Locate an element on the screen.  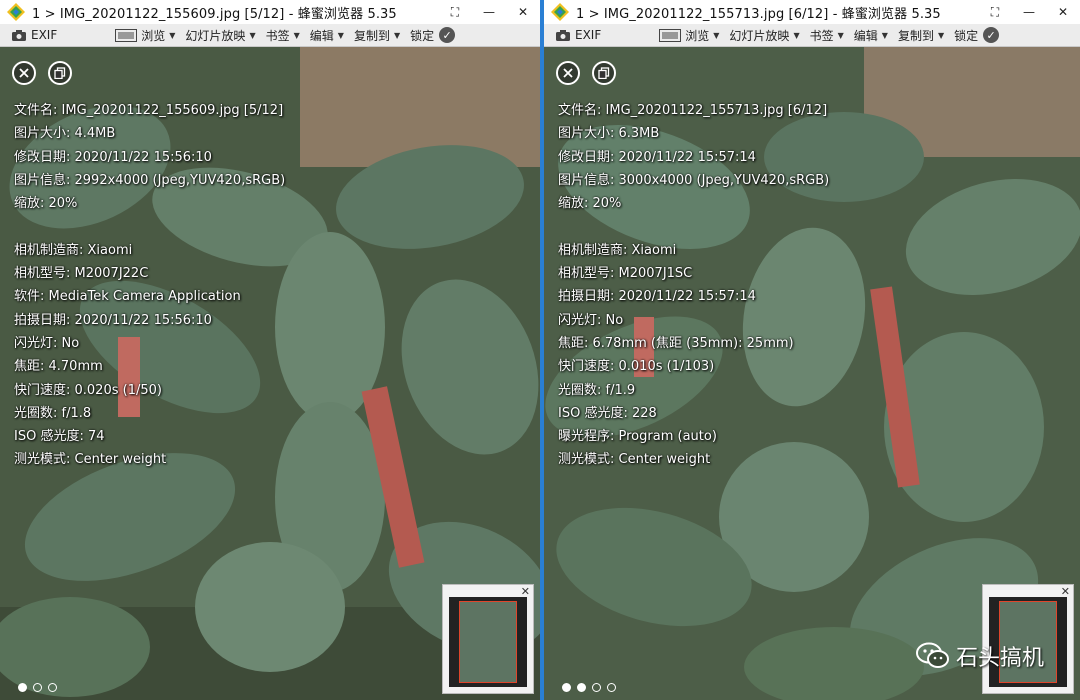
exif-line: 修改日期: 2020/11/22 15:57:14 is located at coordinates (657, 157).